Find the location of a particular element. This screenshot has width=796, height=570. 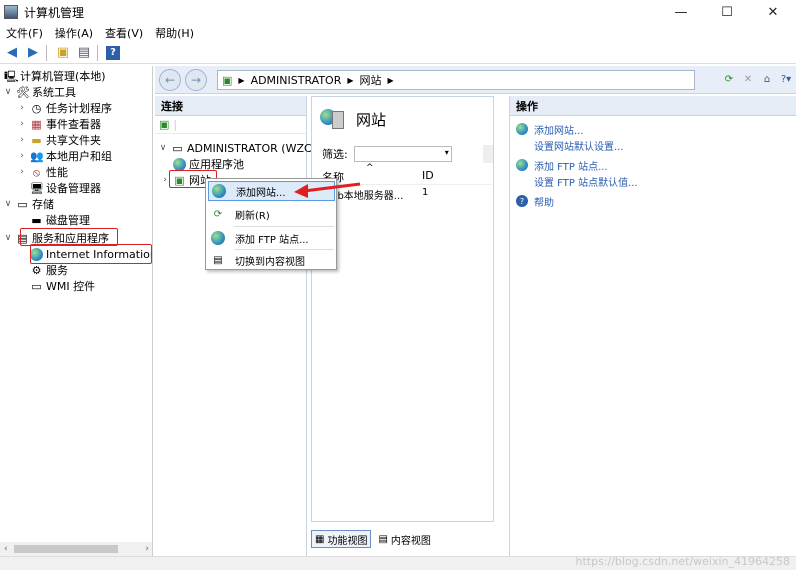

menu-item-label: 切换到内容视图 is located at coordinates (270, 262).